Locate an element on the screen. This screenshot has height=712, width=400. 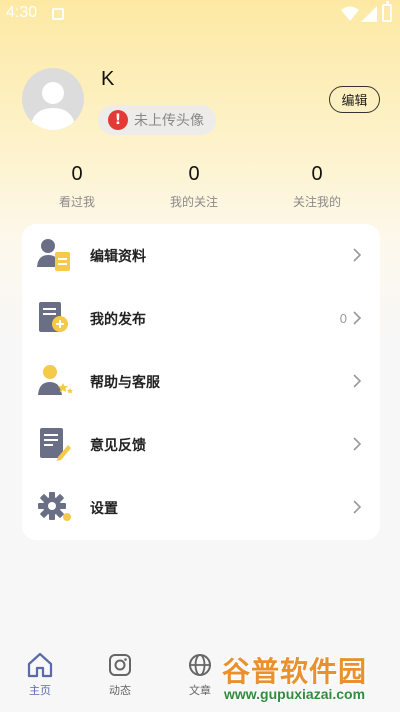
menu-item-label: 意见反馈 is located at coordinates (118, 445).